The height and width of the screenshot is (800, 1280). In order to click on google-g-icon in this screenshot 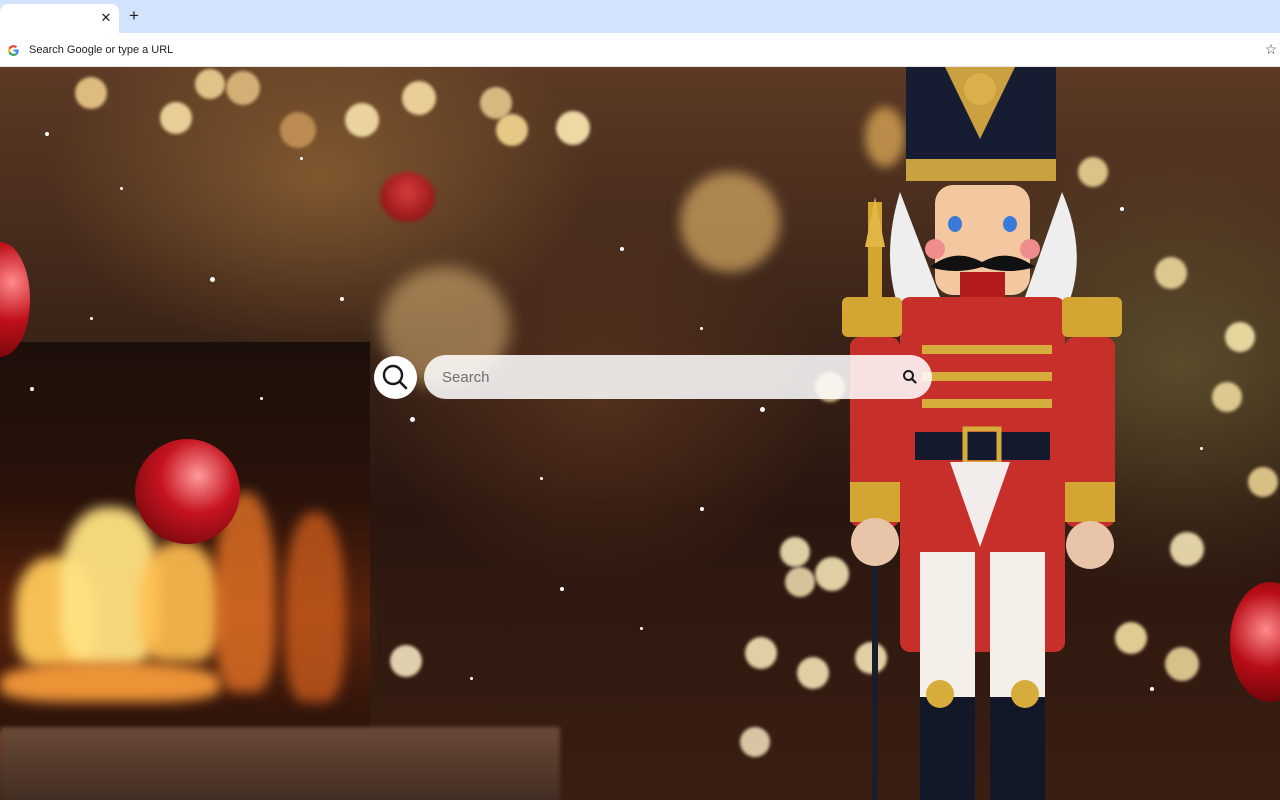, I will do `click(13, 50)`.